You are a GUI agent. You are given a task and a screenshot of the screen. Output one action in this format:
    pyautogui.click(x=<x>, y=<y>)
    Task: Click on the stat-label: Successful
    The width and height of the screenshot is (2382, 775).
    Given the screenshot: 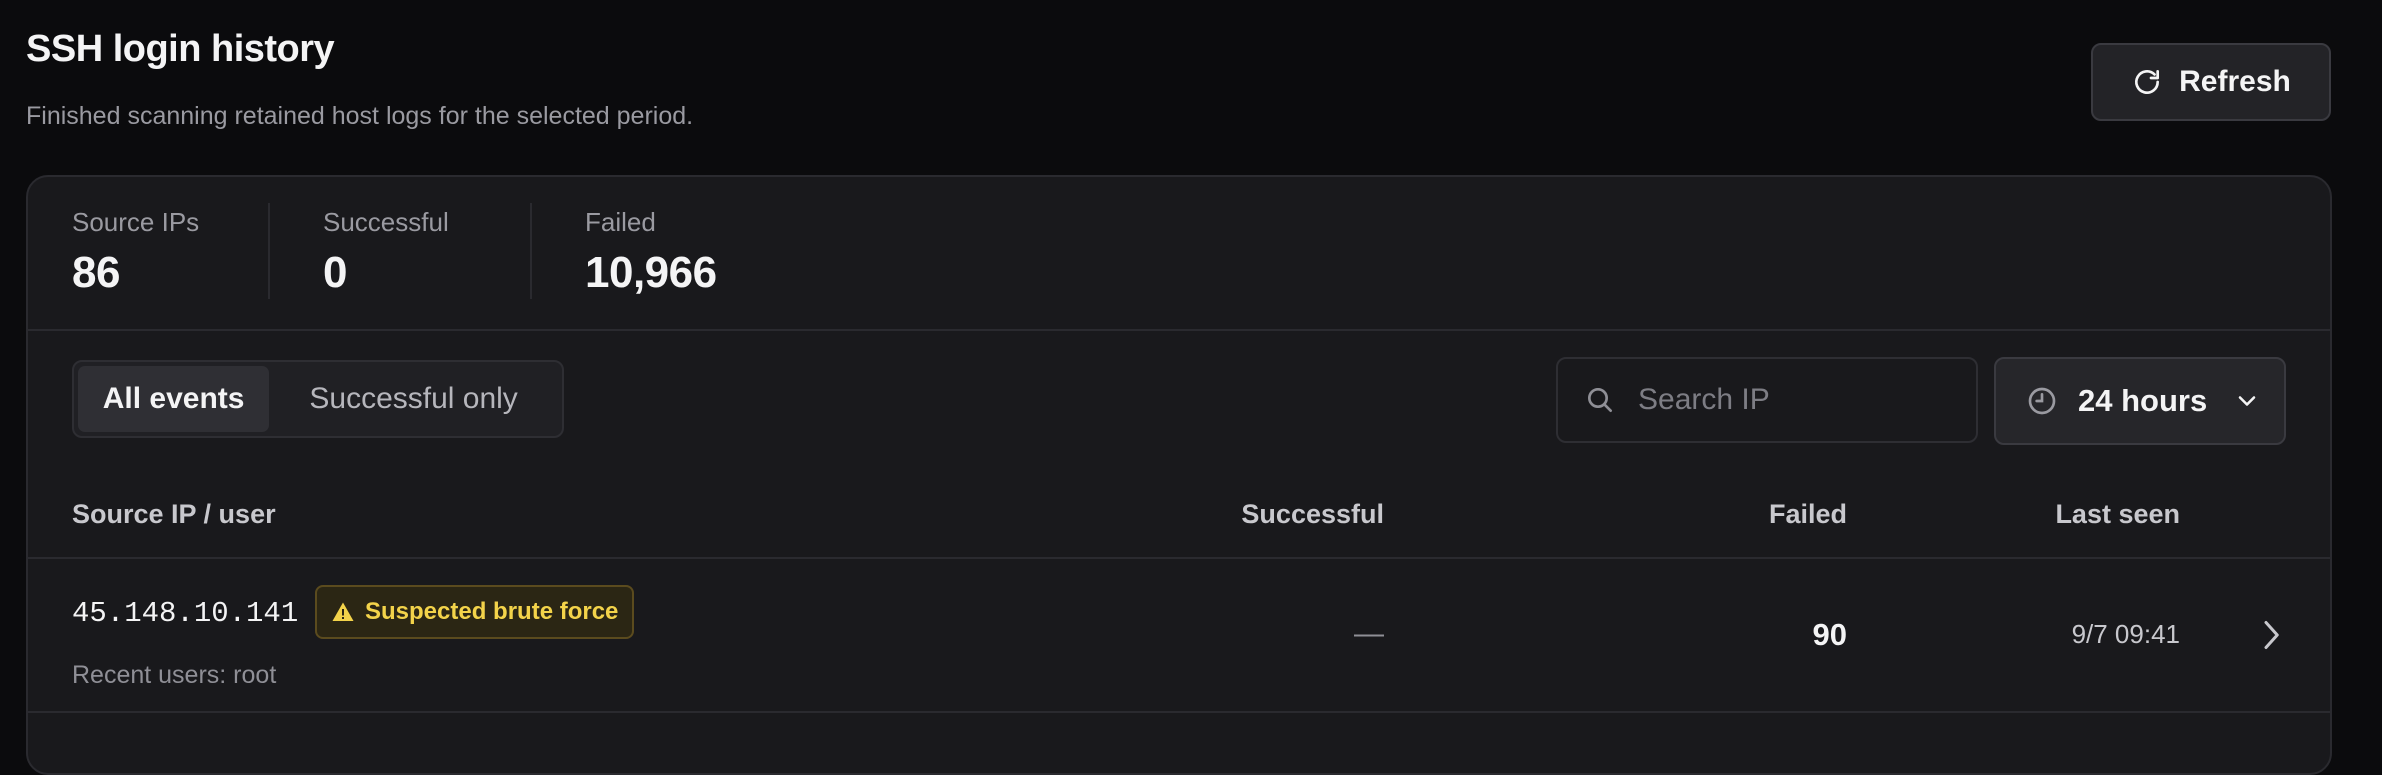 What is the action you would take?
    pyautogui.click(x=386, y=222)
    